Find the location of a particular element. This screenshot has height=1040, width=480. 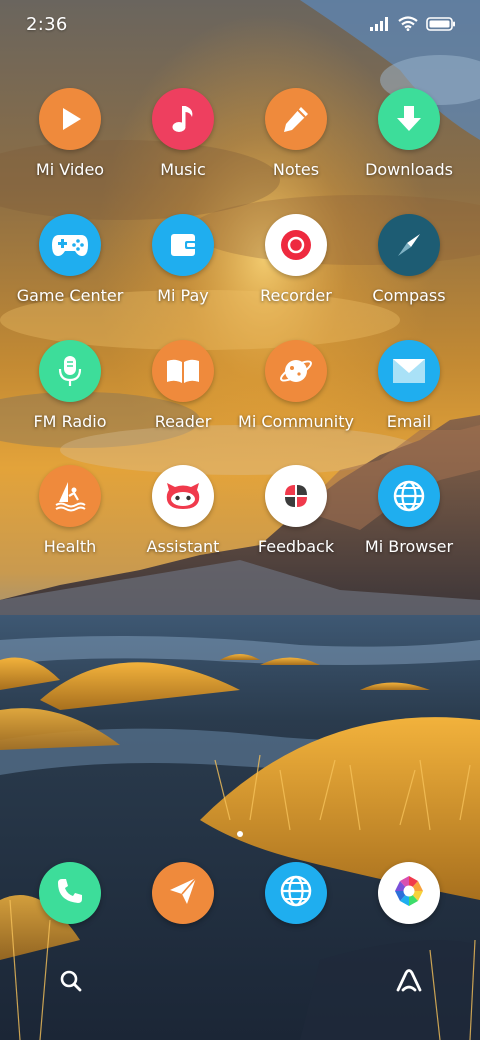

app-assistant: Assistant is located at coordinates (183, 525).